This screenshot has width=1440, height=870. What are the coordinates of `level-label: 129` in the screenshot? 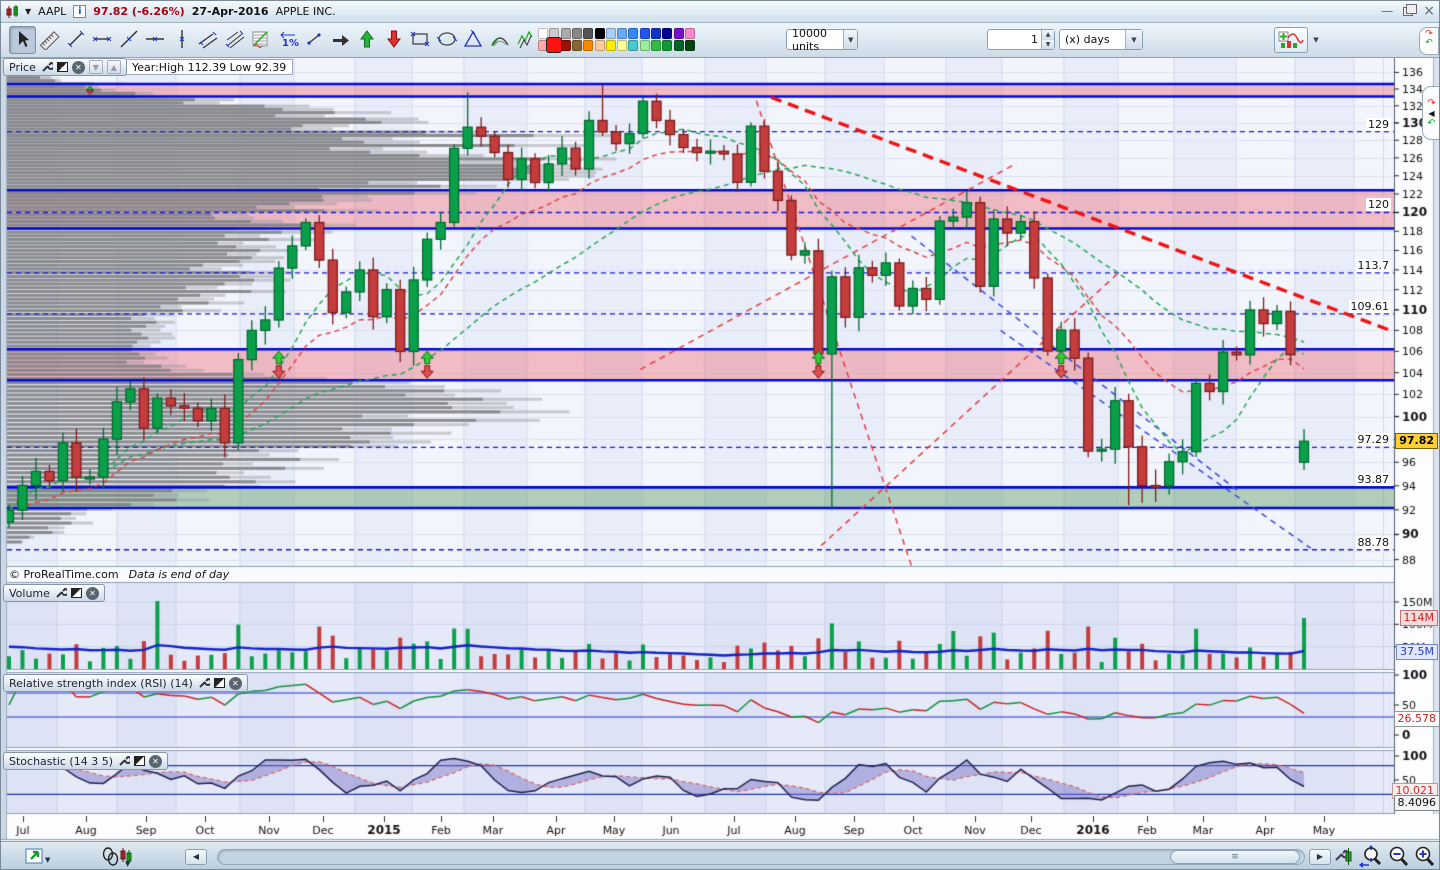 It's located at (1378, 124).